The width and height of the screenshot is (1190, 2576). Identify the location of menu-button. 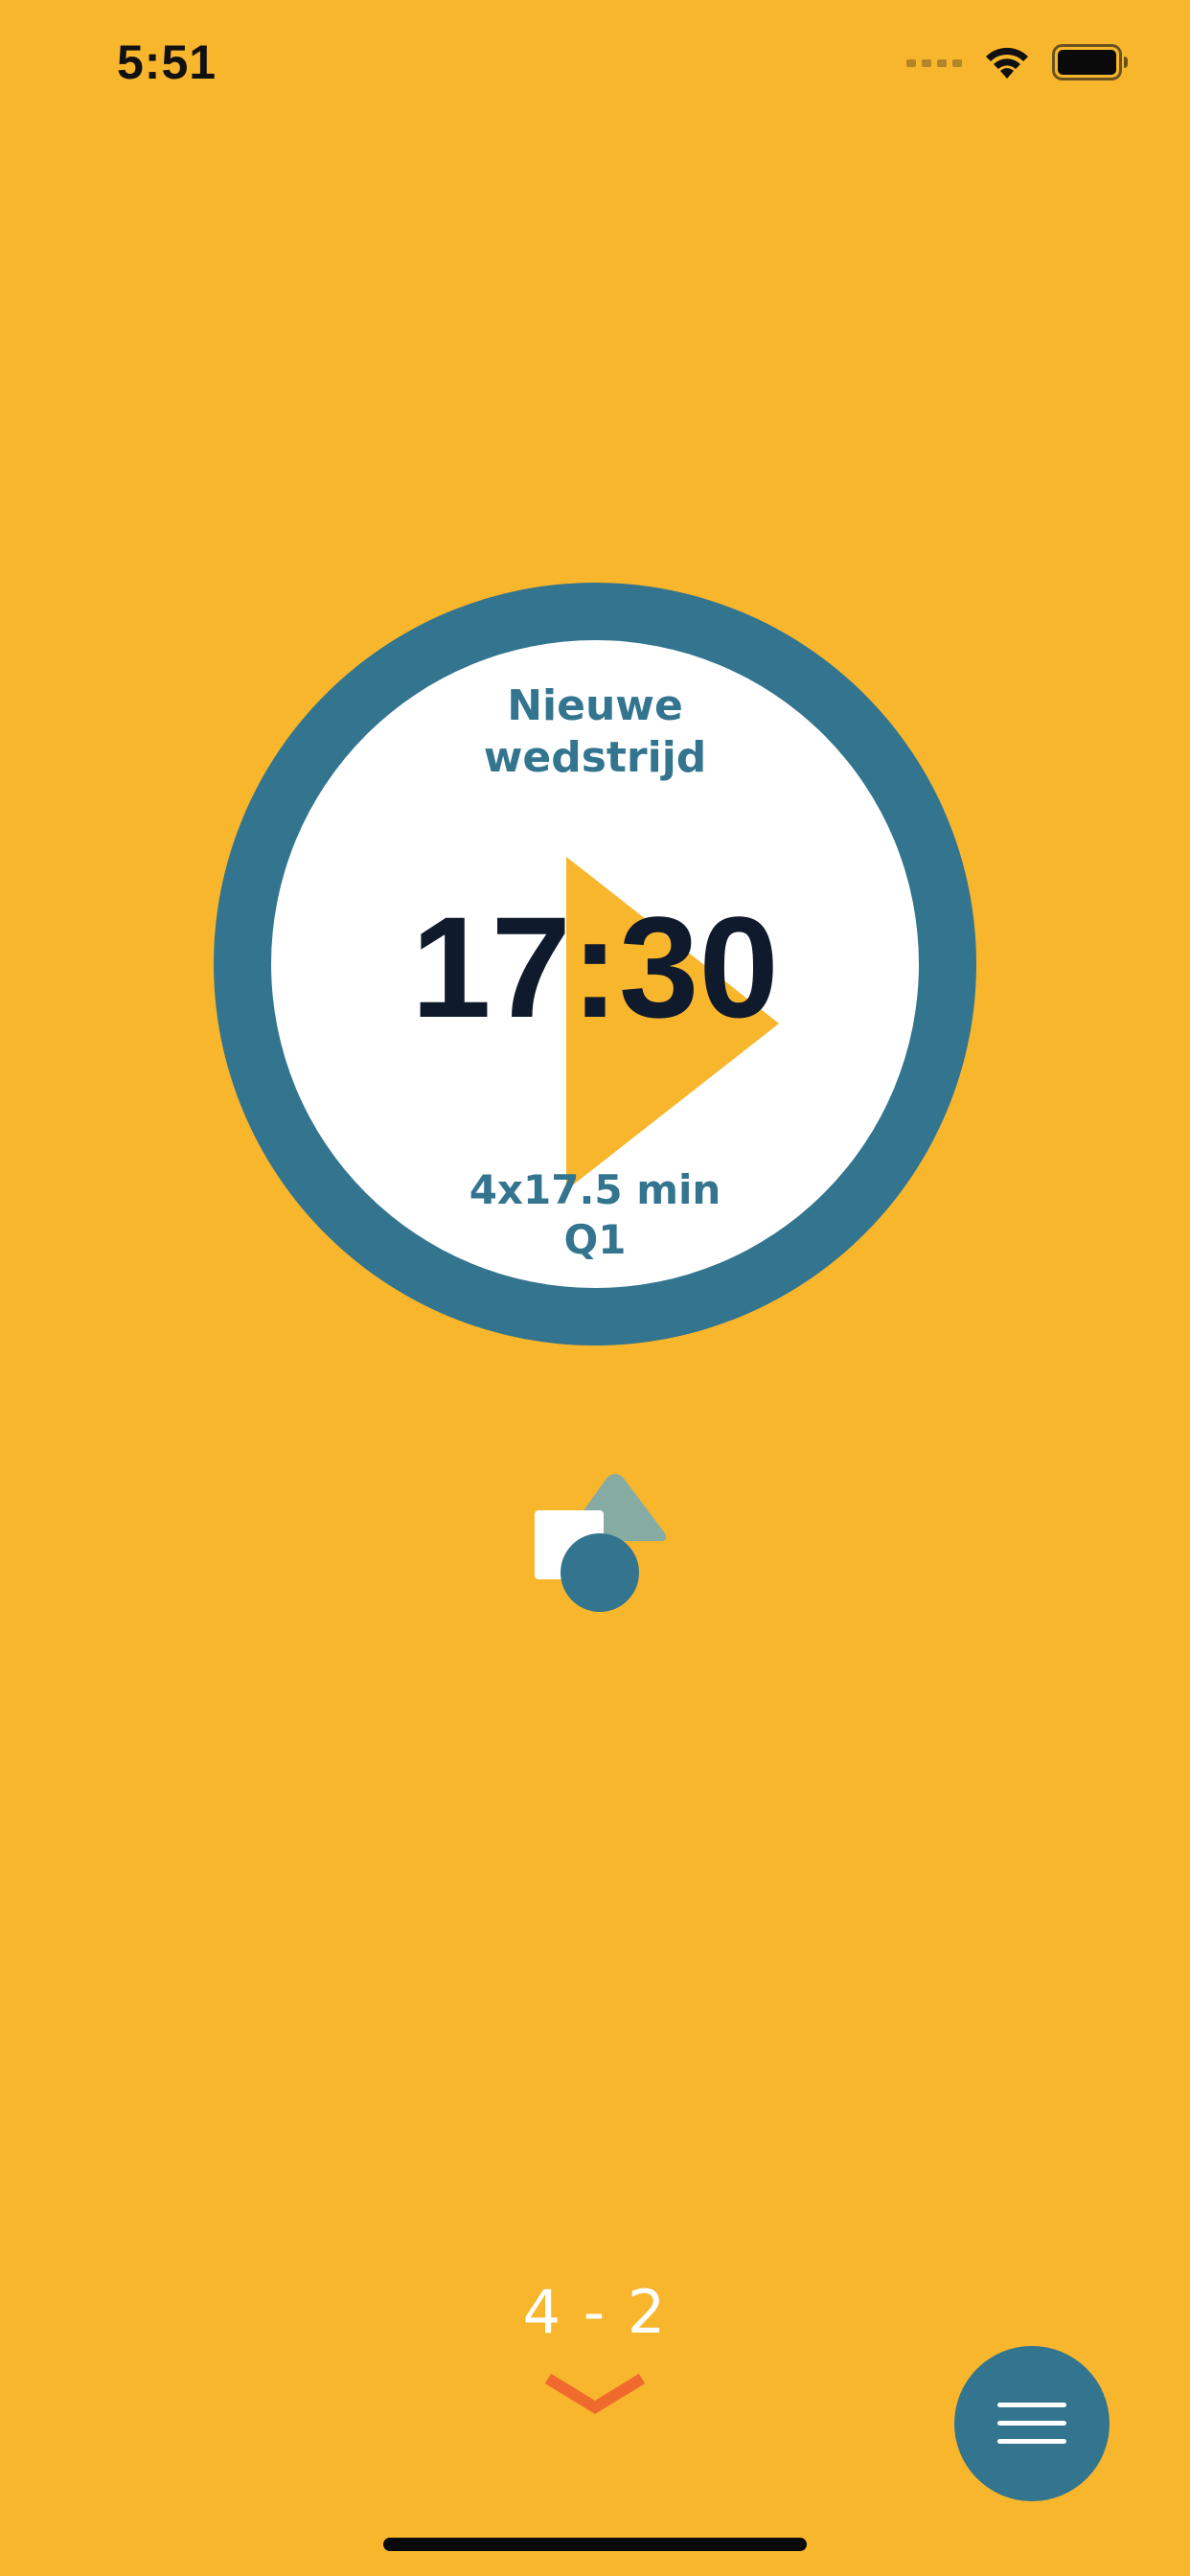
(1032, 2423).